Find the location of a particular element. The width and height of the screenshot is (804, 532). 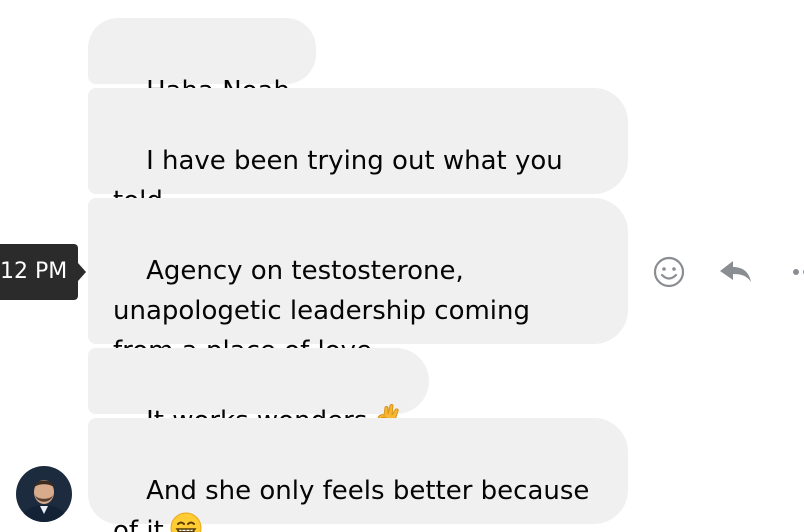

timestamp-text: 12 PM is located at coordinates (34, 271).